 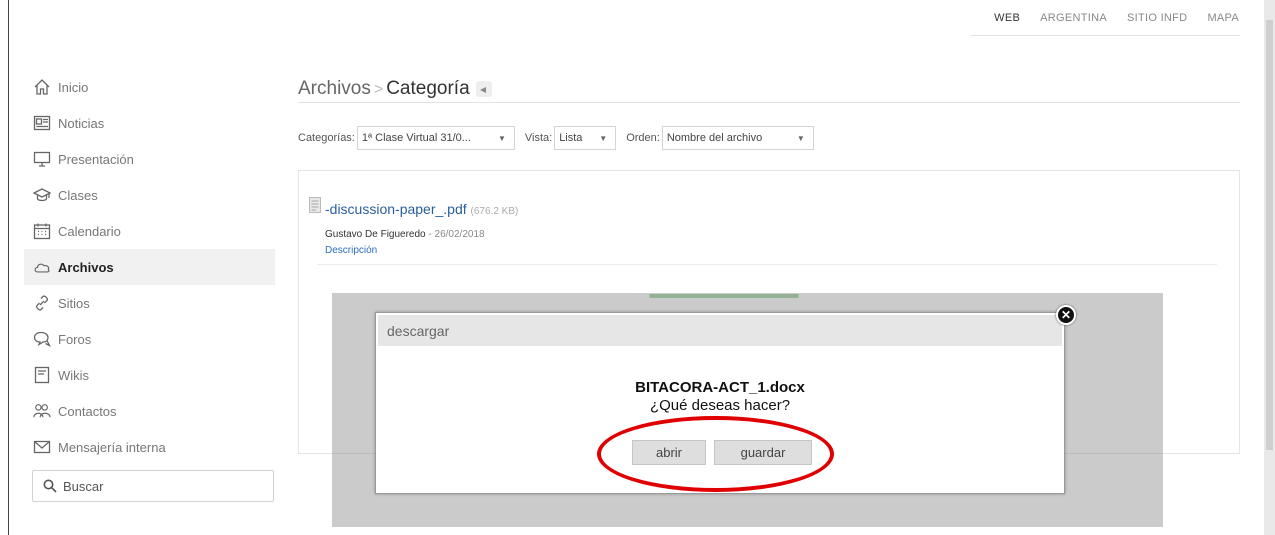 I want to click on sidebar-item-label: Wikis, so click(x=74, y=375).